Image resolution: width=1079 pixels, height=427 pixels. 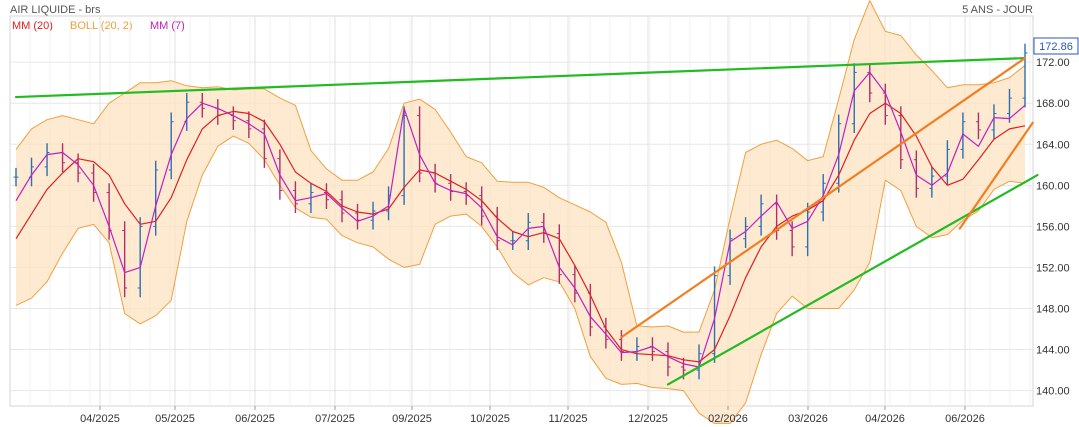 What do you see at coordinates (100, 419) in the screenshot?
I see `x-tick-label: 04/2025` at bounding box center [100, 419].